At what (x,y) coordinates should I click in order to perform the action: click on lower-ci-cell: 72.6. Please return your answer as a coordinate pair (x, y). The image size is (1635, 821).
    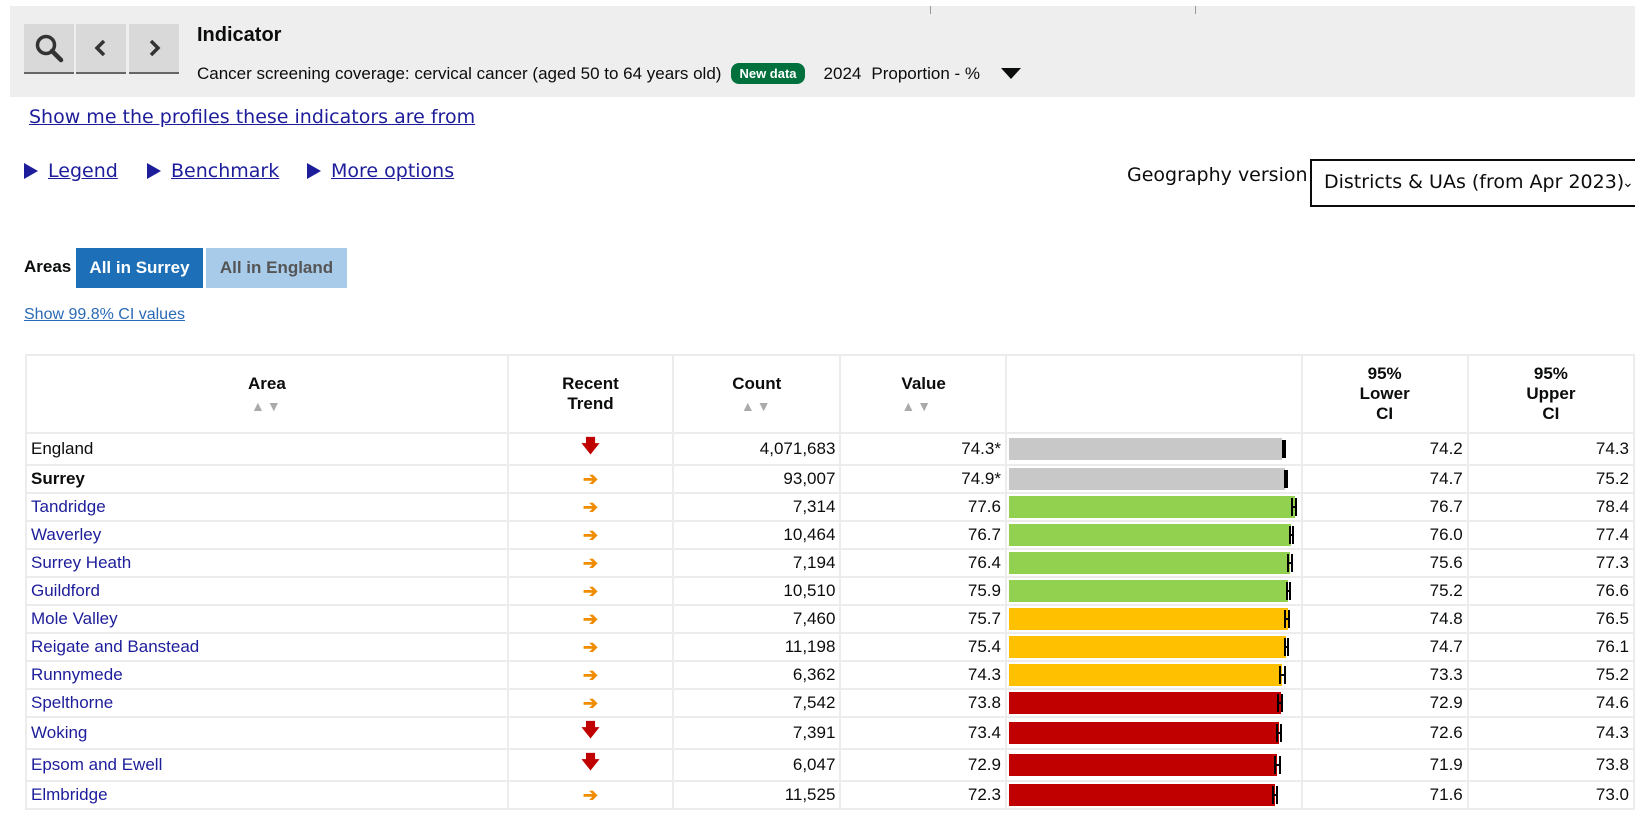
    Looking at the image, I should click on (1384, 733).